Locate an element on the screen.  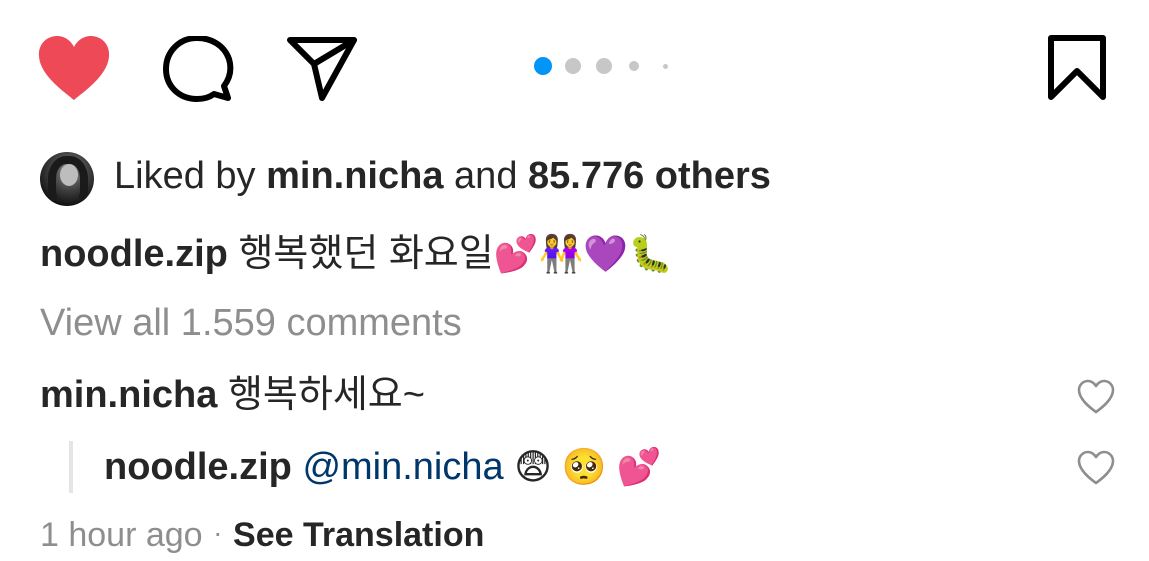
carousel-indicator is located at coordinates (607, 67).